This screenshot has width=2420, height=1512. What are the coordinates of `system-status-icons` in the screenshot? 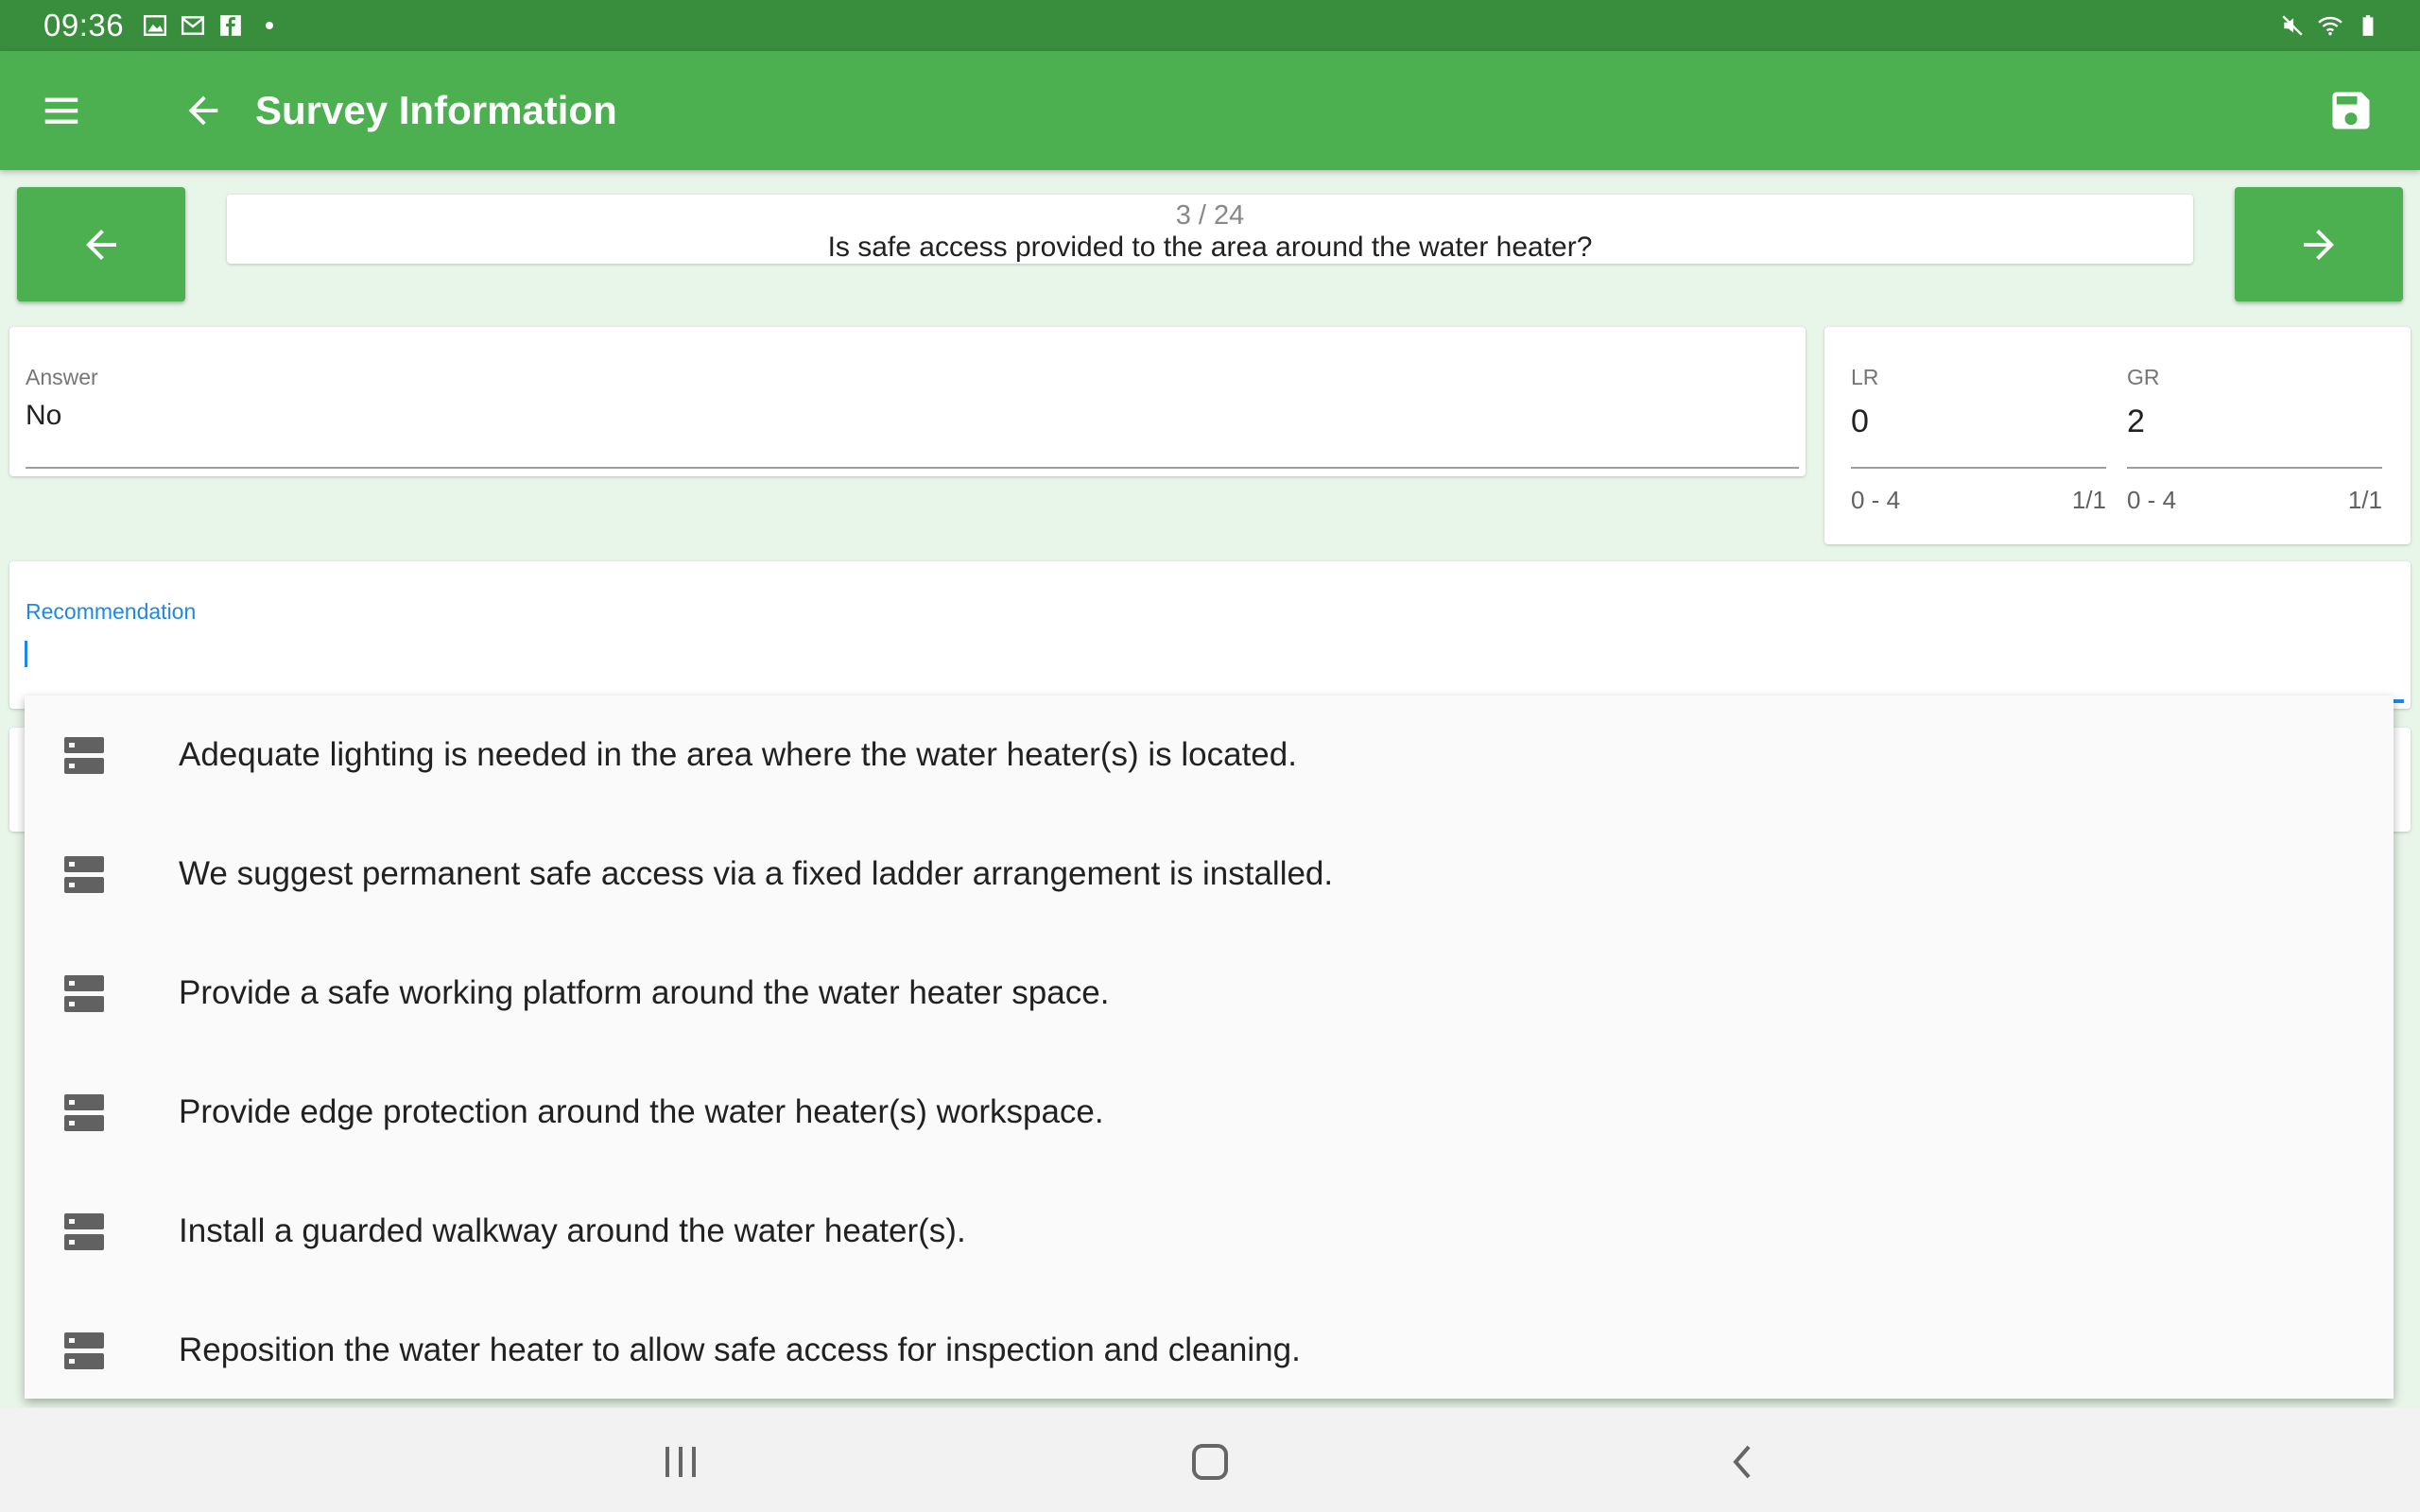 It's located at (2330, 25).